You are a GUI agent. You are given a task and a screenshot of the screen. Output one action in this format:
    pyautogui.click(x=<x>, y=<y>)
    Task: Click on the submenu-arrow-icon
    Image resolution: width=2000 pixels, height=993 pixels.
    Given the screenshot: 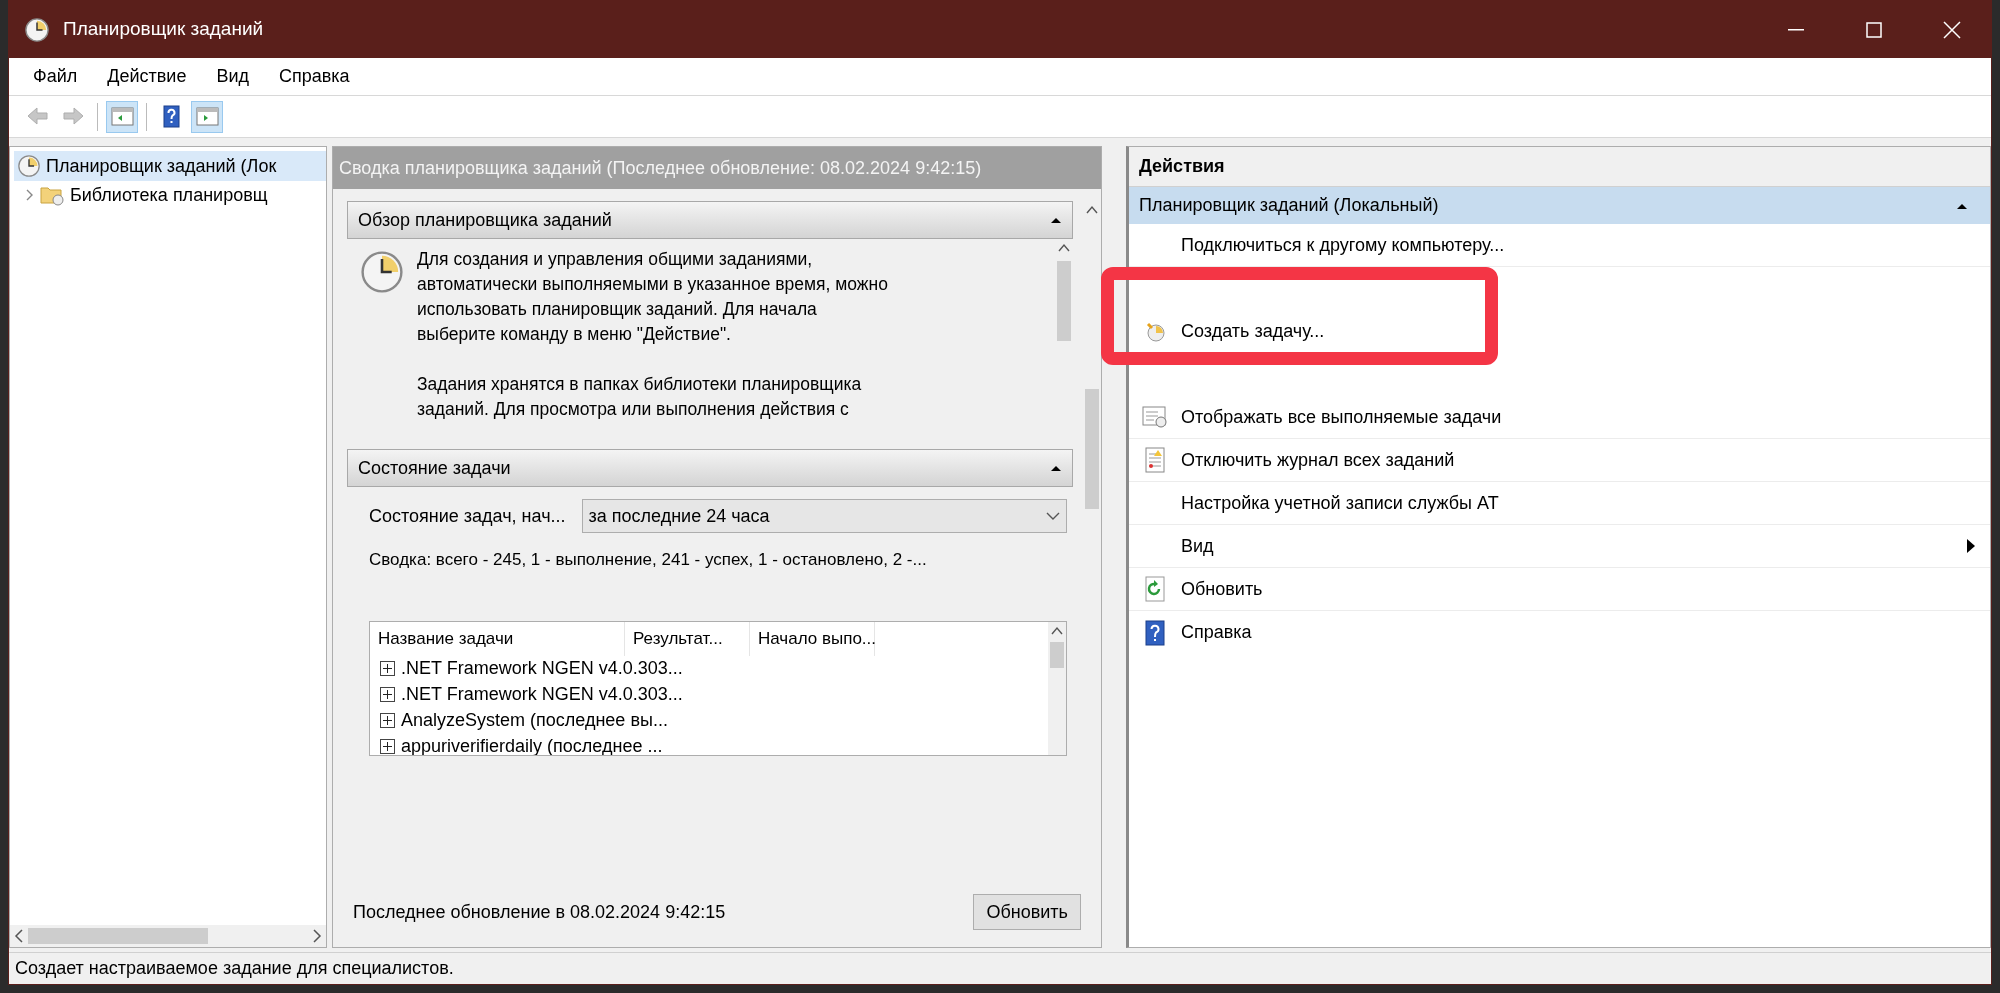 What is the action you would take?
    pyautogui.click(x=1971, y=546)
    